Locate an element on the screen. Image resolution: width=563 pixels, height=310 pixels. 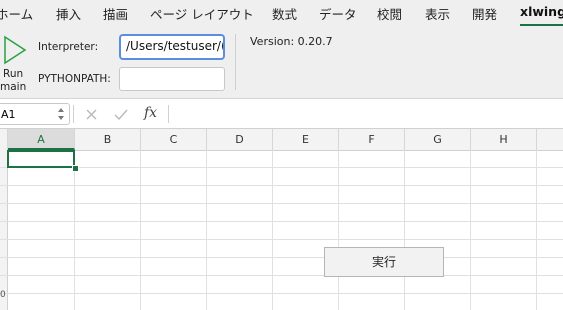
run-main-button: Run main is located at coordinates (15, 63).